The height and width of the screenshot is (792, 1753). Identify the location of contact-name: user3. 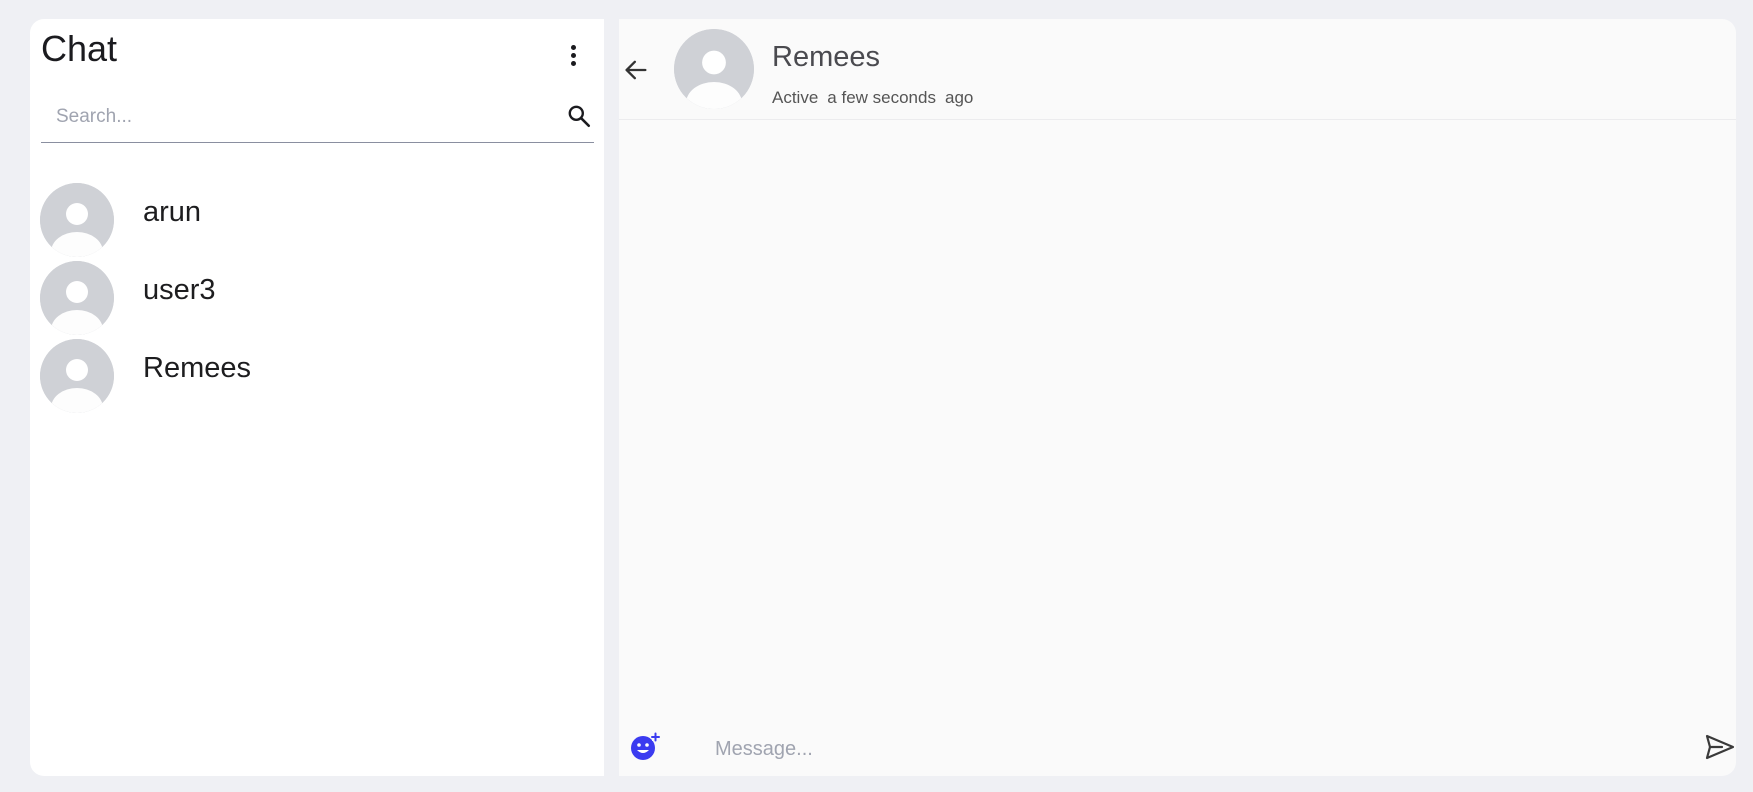
(179, 290).